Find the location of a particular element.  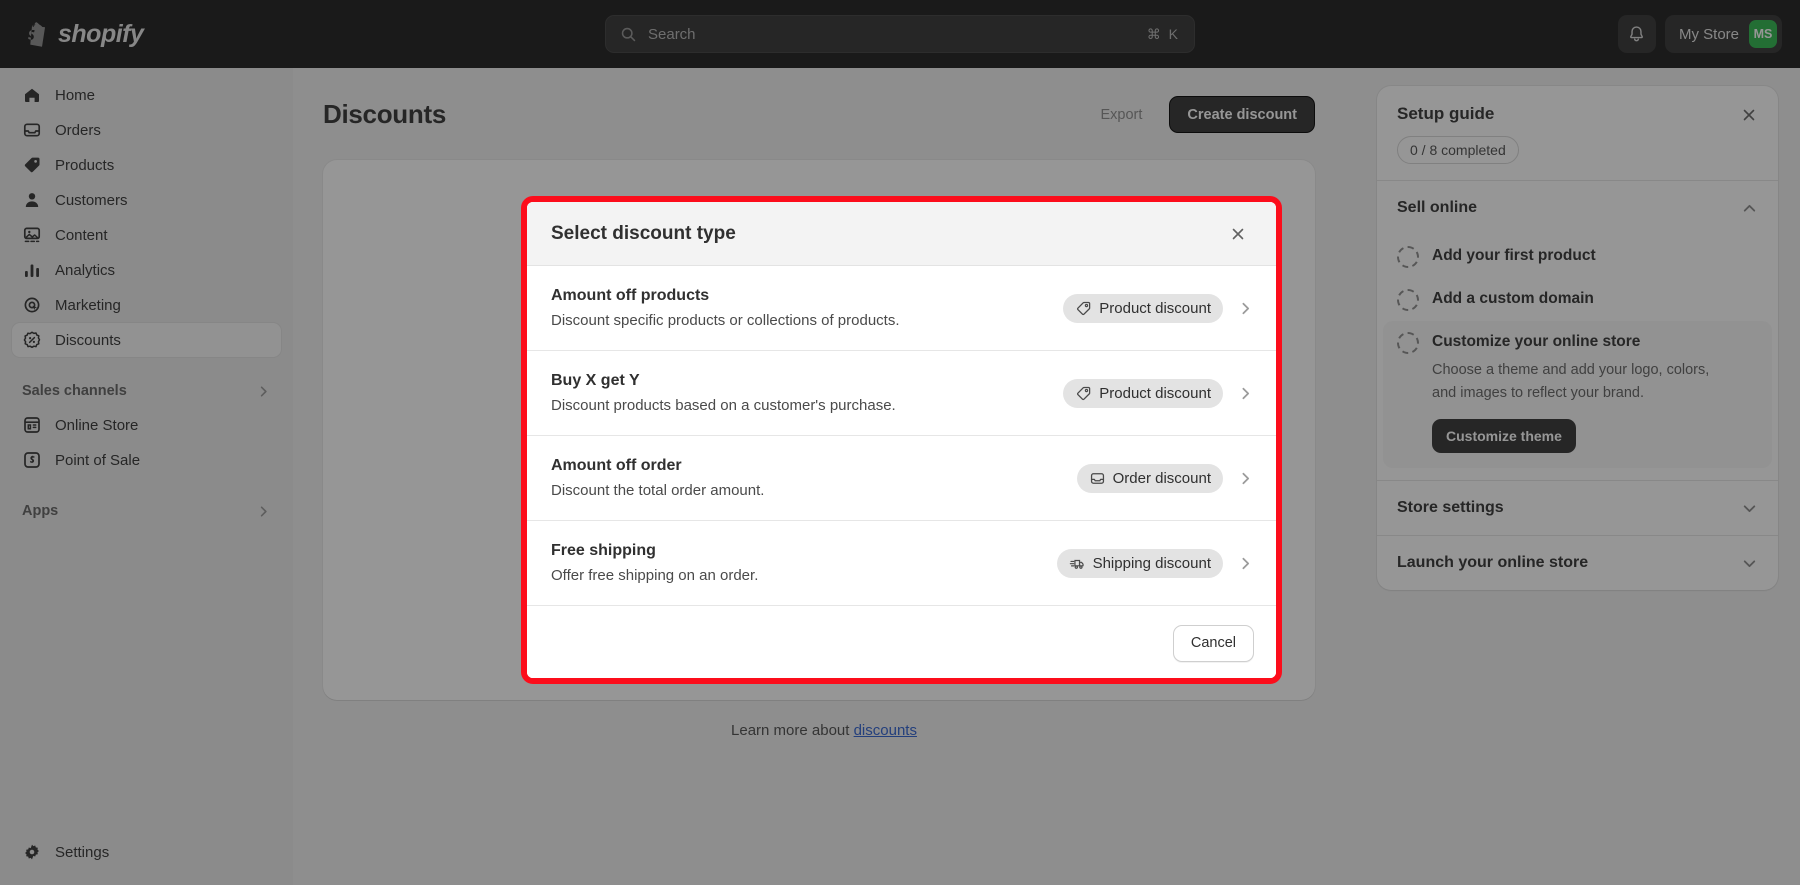

option-title: Free shipping is located at coordinates (603, 550).